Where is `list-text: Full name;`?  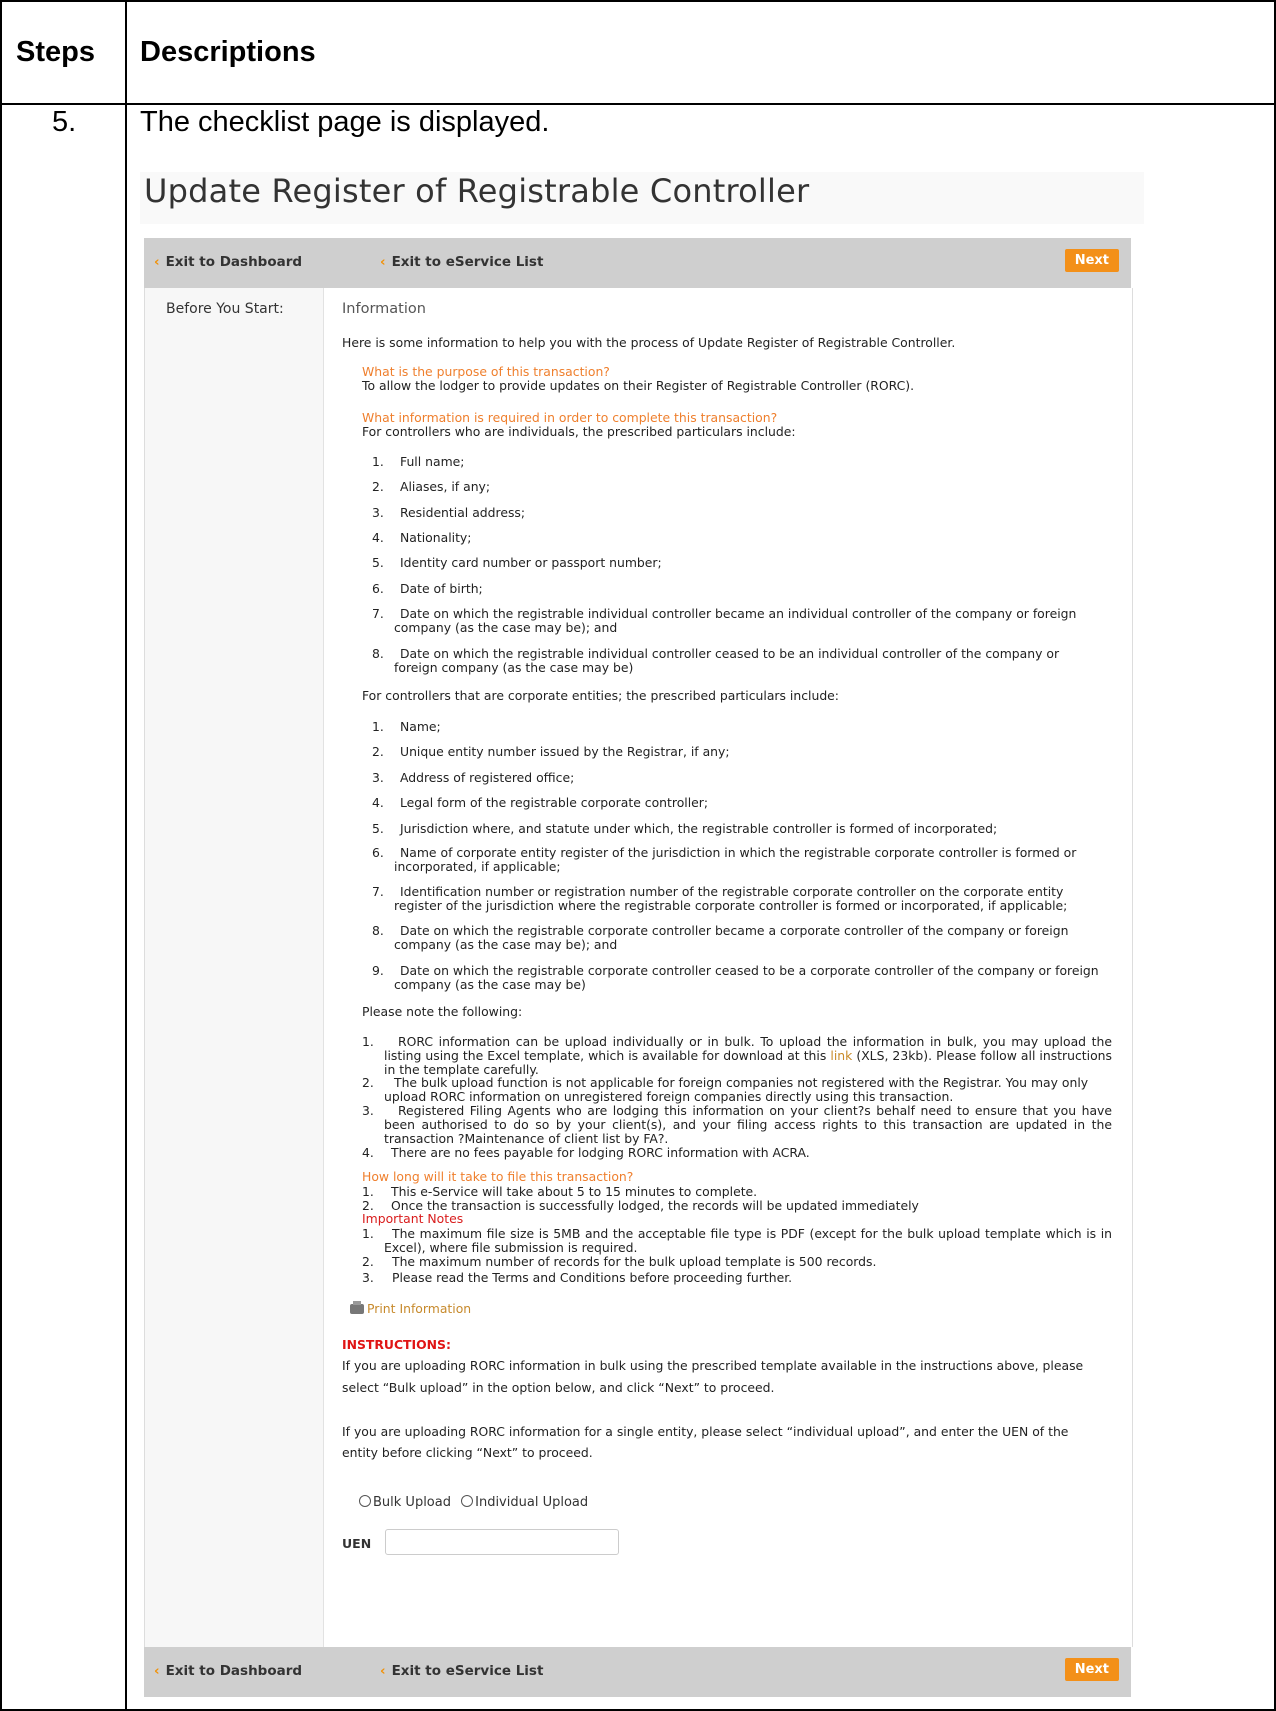 list-text: Full name; is located at coordinates (432, 461).